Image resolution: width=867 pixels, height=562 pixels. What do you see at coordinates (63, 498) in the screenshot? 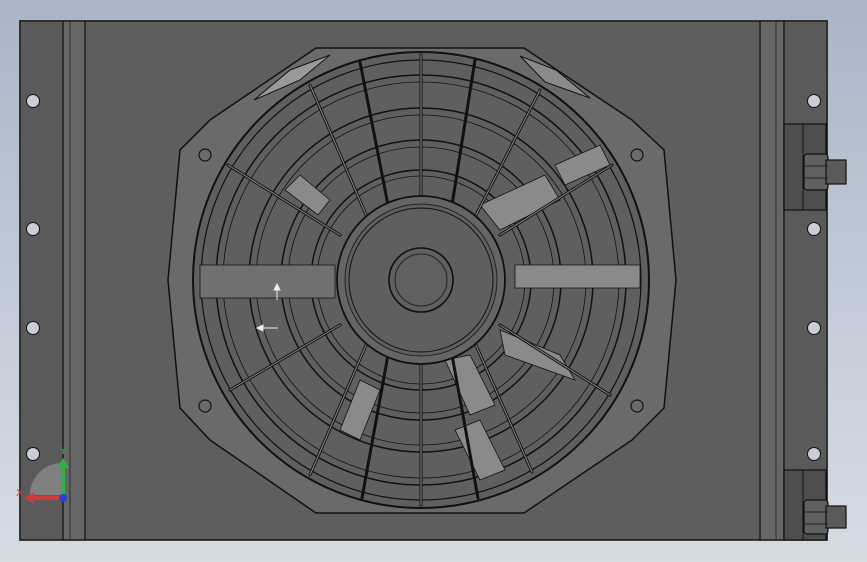
I see `z-axis-dot` at bounding box center [63, 498].